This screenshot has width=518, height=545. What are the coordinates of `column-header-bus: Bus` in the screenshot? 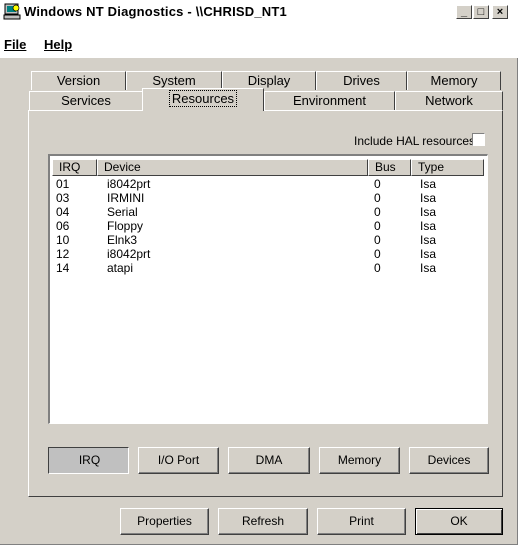 It's located at (389, 167).